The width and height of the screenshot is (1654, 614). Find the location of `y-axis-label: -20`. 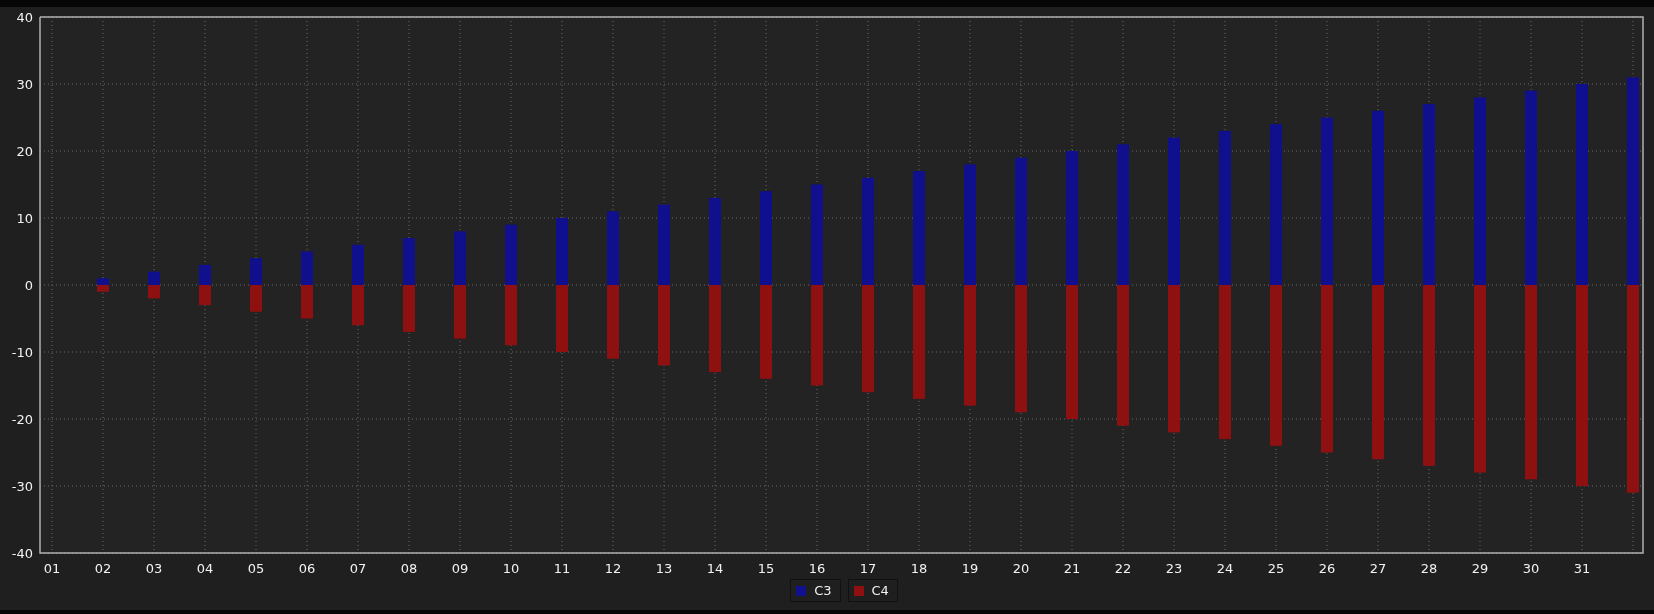

y-axis-label: -20 is located at coordinates (22, 419).